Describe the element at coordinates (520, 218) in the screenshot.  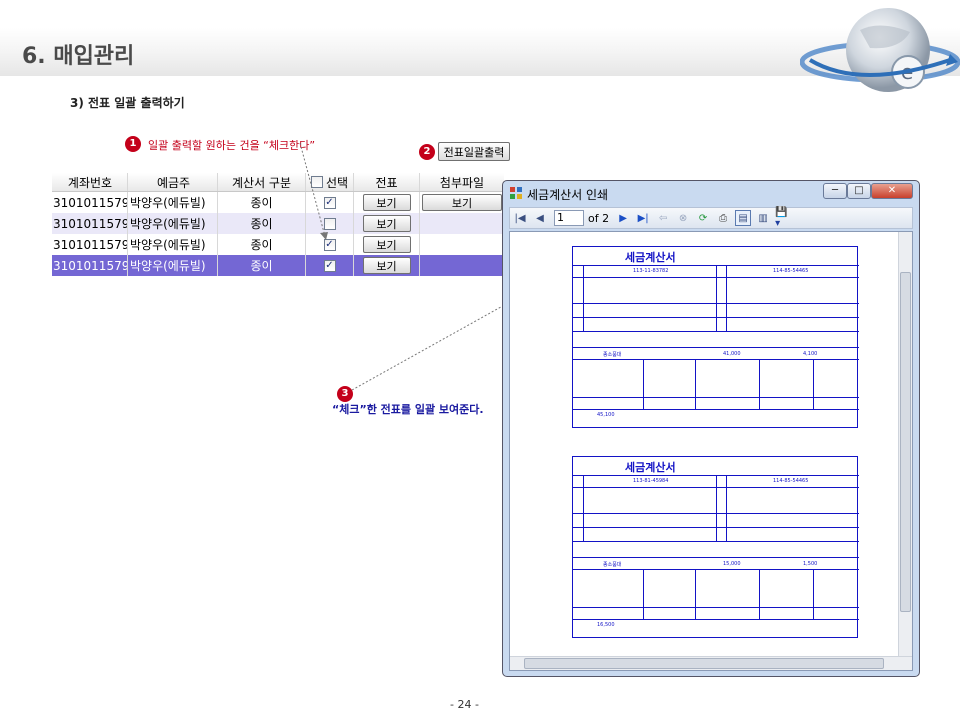
I see `first-page-icon: |◀` at that location.